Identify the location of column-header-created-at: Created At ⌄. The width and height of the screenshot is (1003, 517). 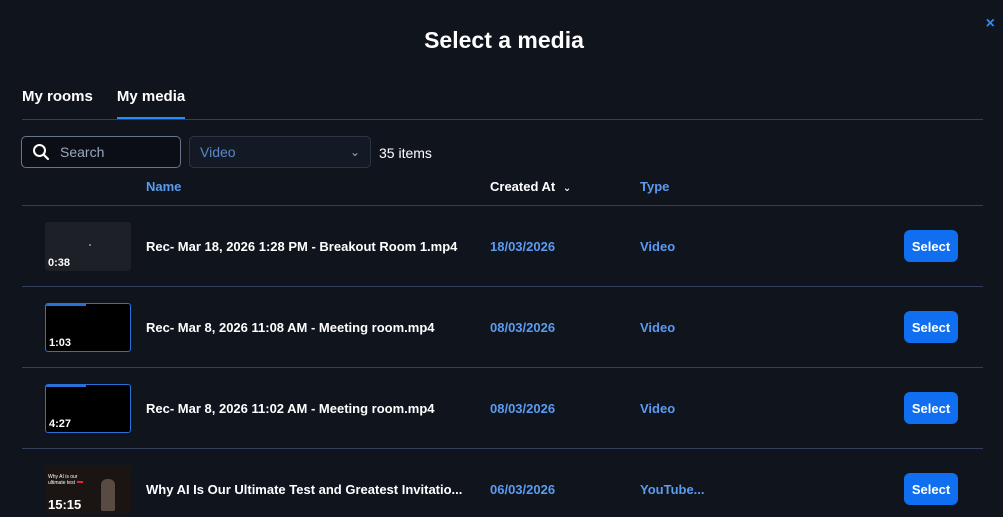
(530, 186).